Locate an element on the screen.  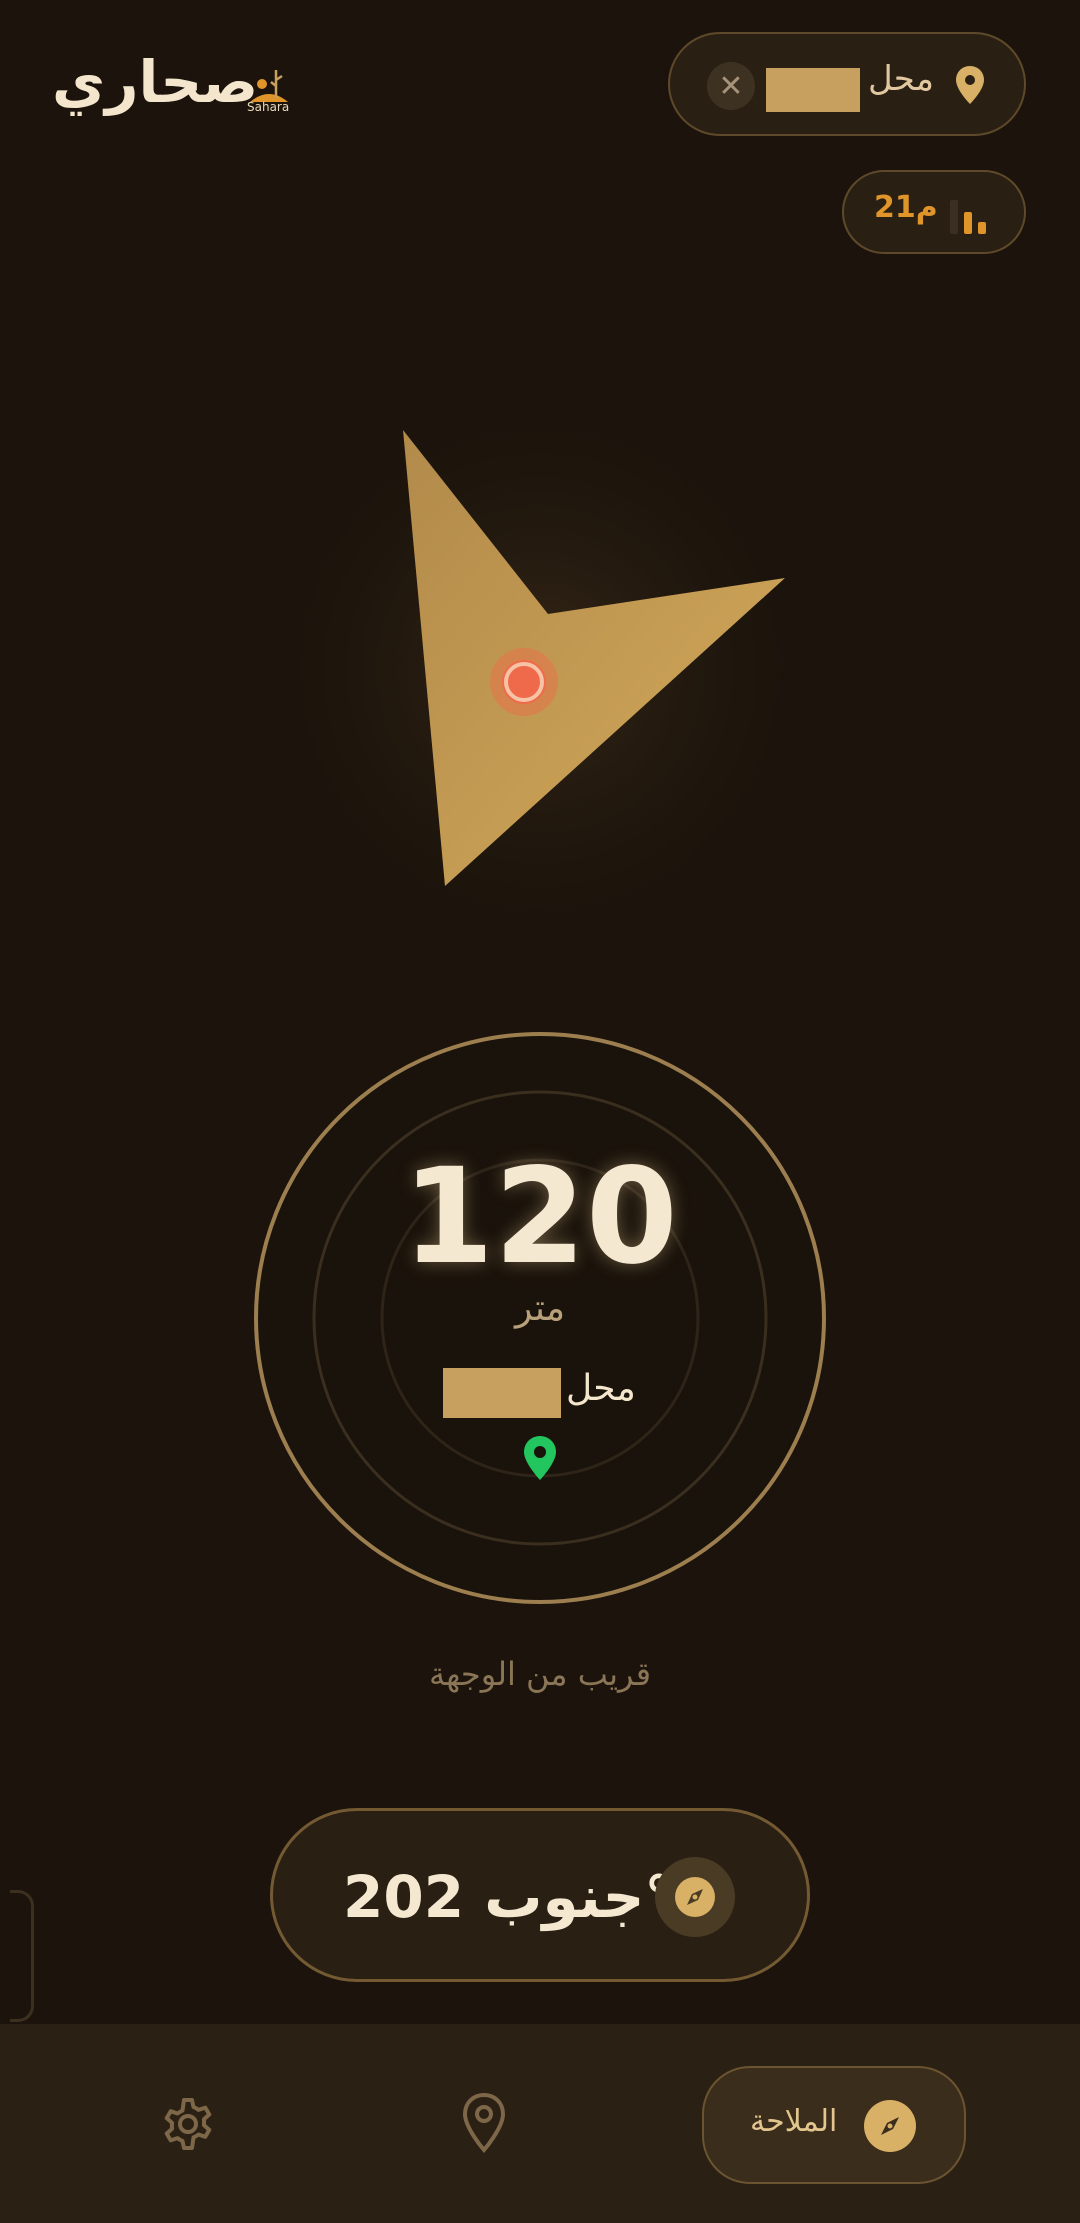
heading-text: جنوب 202° is located at coordinates (508, 1897).